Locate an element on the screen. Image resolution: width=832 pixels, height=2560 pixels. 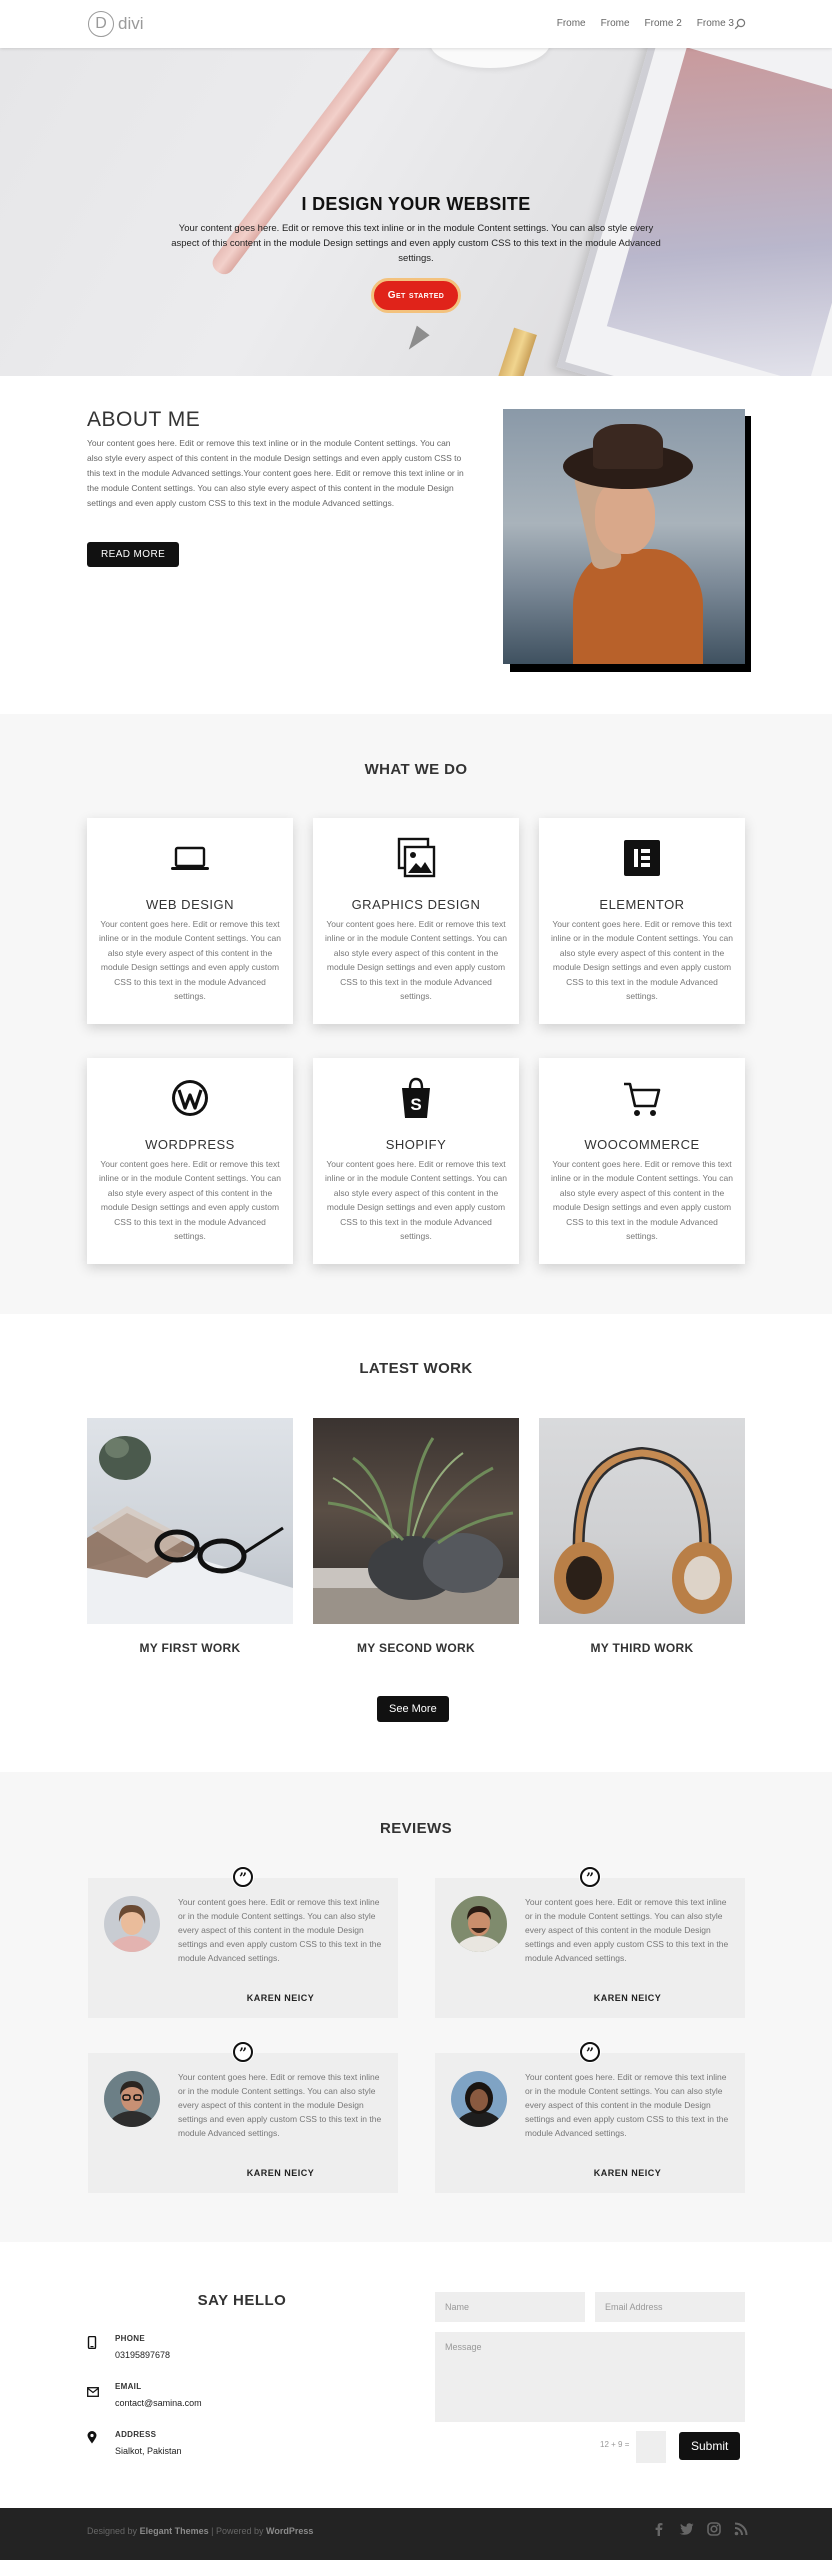
contact-title: SAY HELLO is located at coordinates (242, 2300).